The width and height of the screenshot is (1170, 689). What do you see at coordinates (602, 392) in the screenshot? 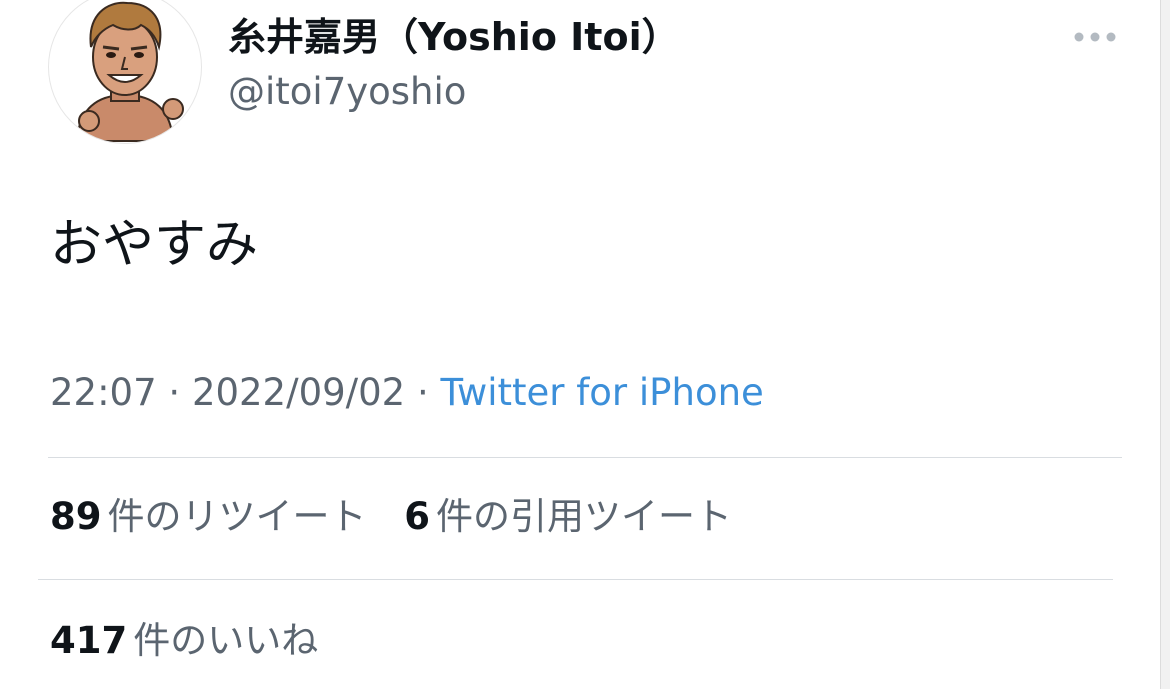
I see `tweet-source-link: Twitter for iPhone` at bounding box center [602, 392].